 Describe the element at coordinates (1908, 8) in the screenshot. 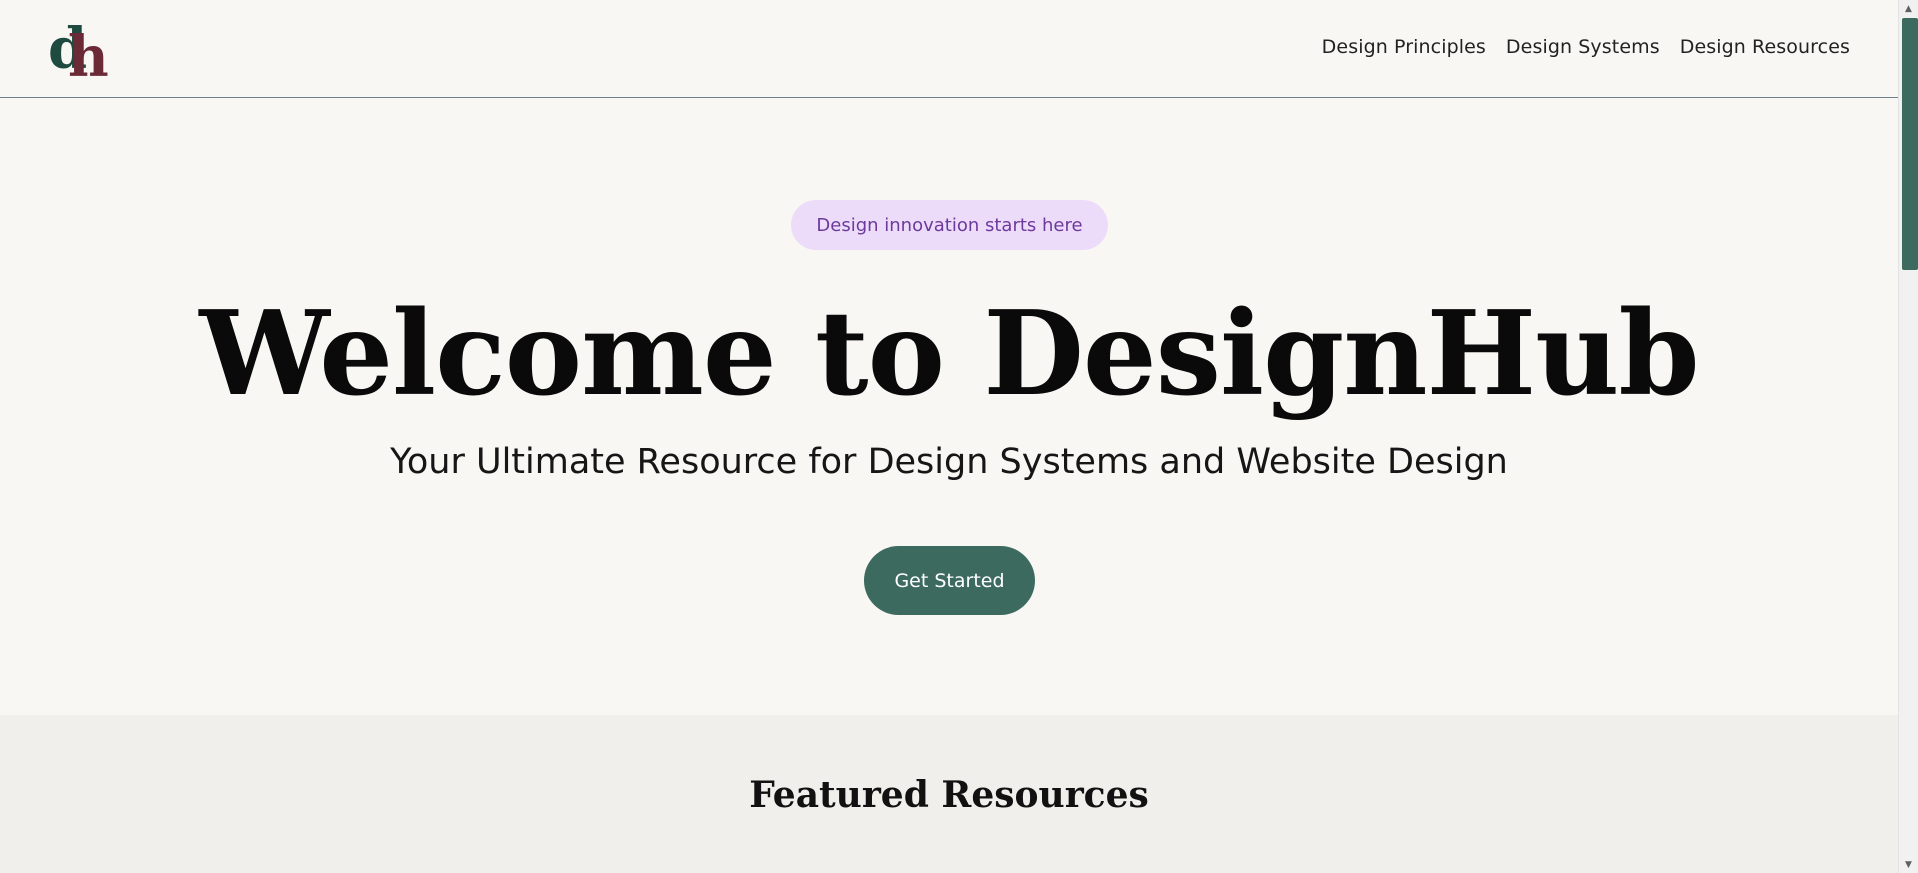

I see `triangle-up-icon: ▲` at that location.